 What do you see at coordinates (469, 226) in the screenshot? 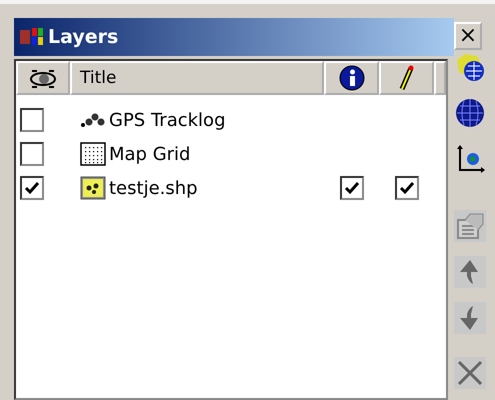
I see `properties-icon` at bounding box center [469, 226].